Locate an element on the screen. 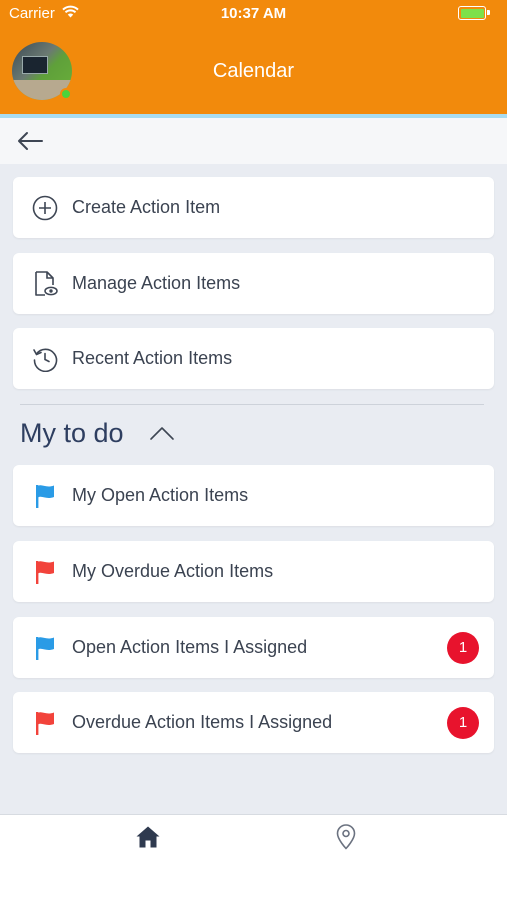 The image size is (507, 900). back-button is located at coordinates (30, 141).